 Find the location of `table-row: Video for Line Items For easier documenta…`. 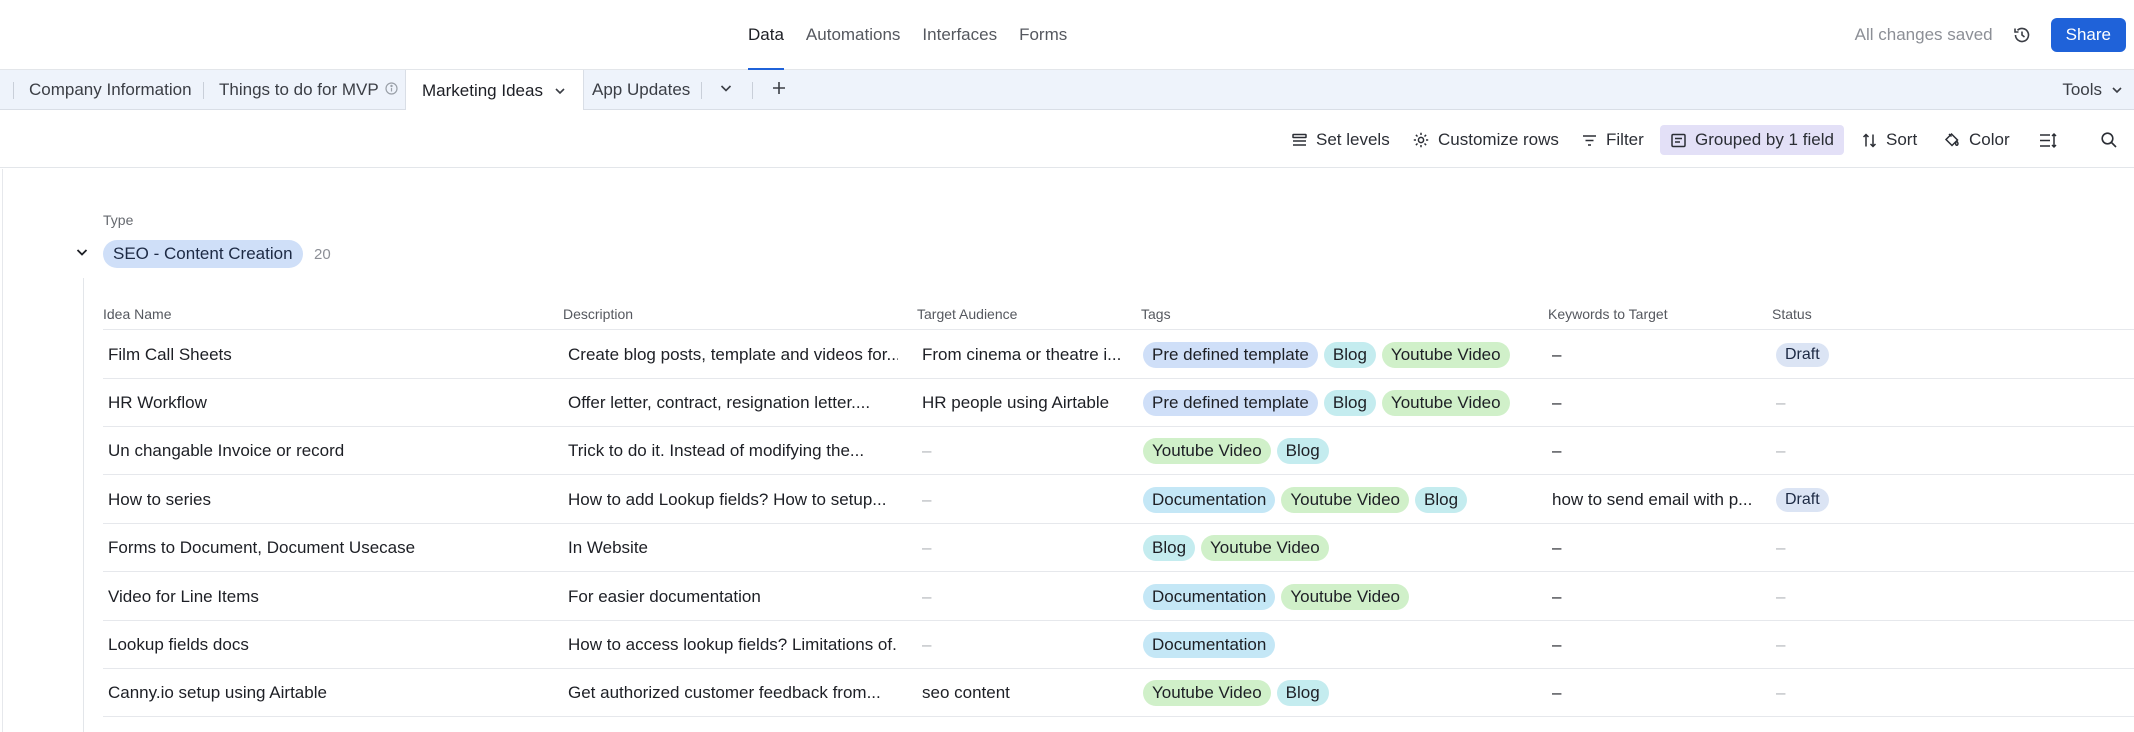

table-row: Video for Line Items For easier documenta… is located at coordinates (1118, 597).